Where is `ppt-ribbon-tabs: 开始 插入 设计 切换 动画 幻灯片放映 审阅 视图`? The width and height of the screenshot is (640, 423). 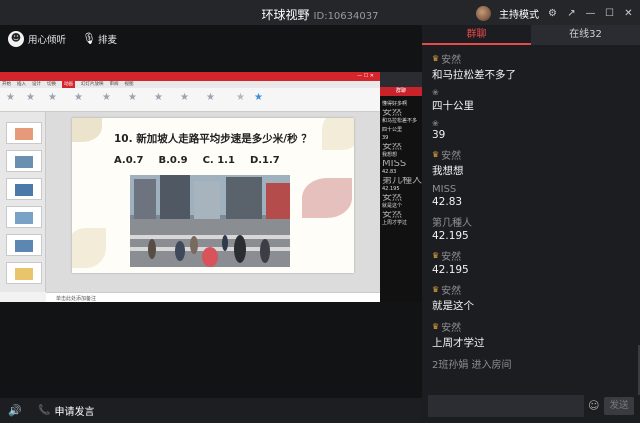 ppt-ribbon-tabs: 开始 插入 设计 切换 动画 幻灯片放映 审阅 视图 is located at coordinates (190, 84).